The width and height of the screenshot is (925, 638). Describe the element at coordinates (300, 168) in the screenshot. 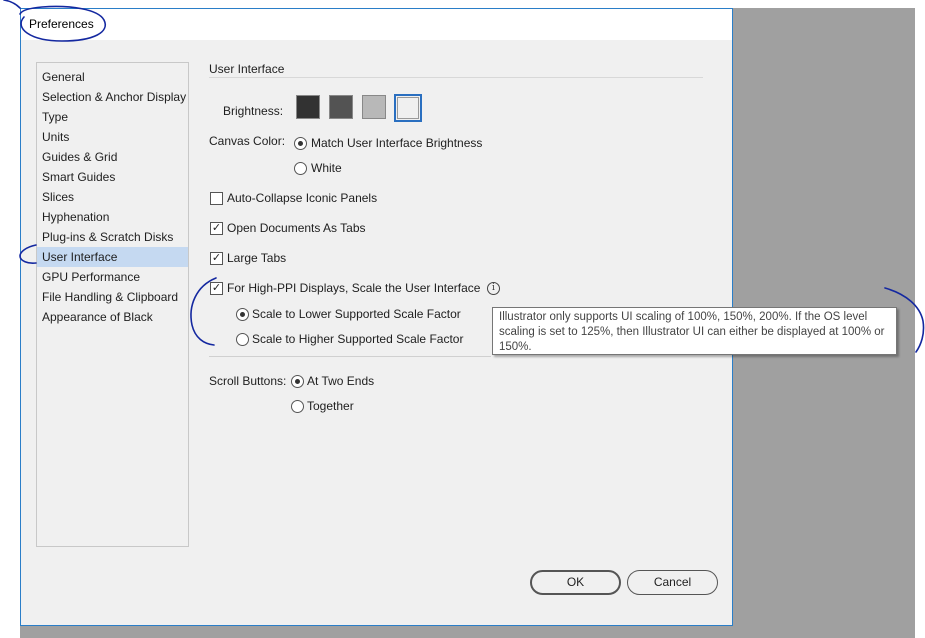

I see `canvas-color-white-radio` at that location.